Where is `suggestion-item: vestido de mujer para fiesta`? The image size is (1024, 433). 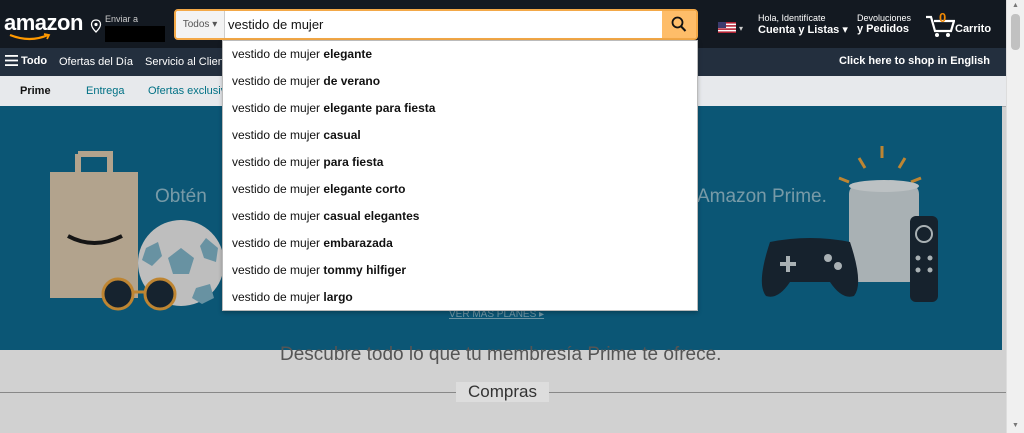
suggestion-item: vestido de mujer para fiesta is located at coordinates (460, 162).